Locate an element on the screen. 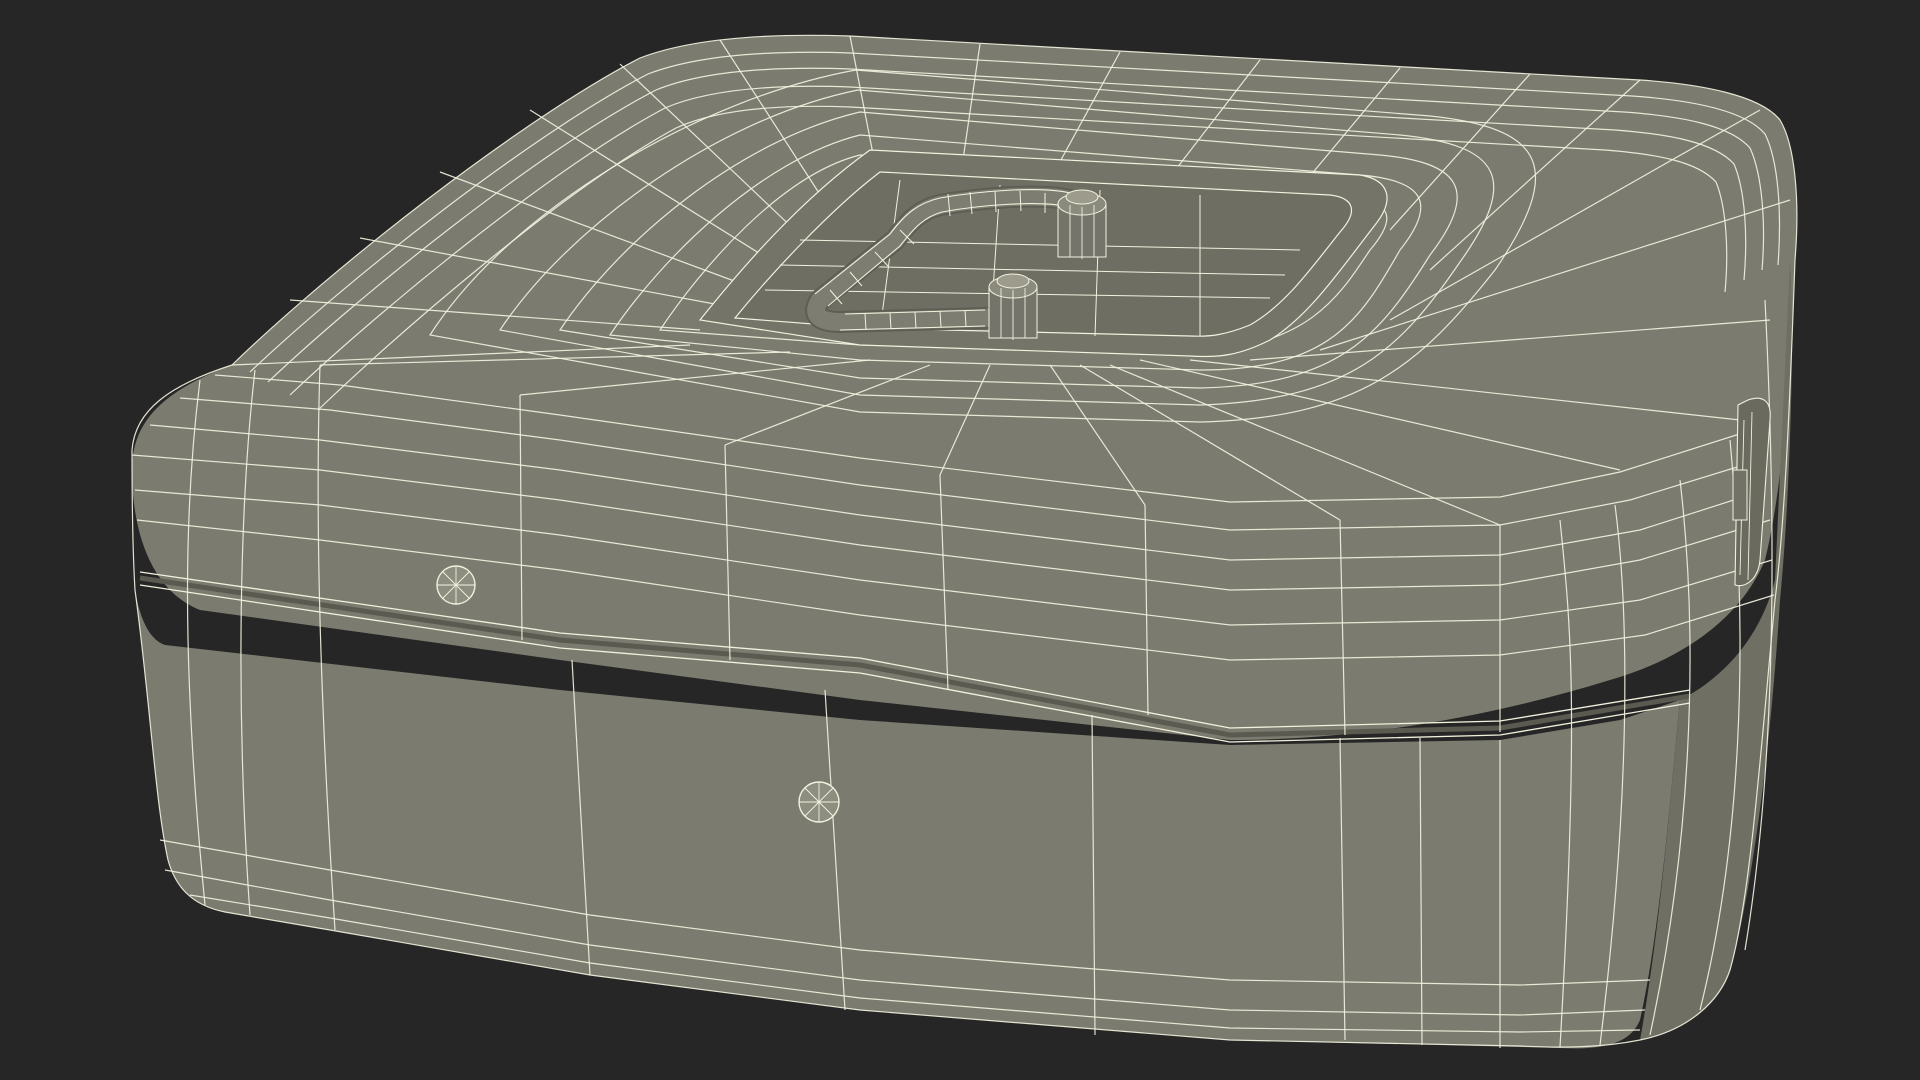  handle-post-left is located at coordinates (1013, 306).